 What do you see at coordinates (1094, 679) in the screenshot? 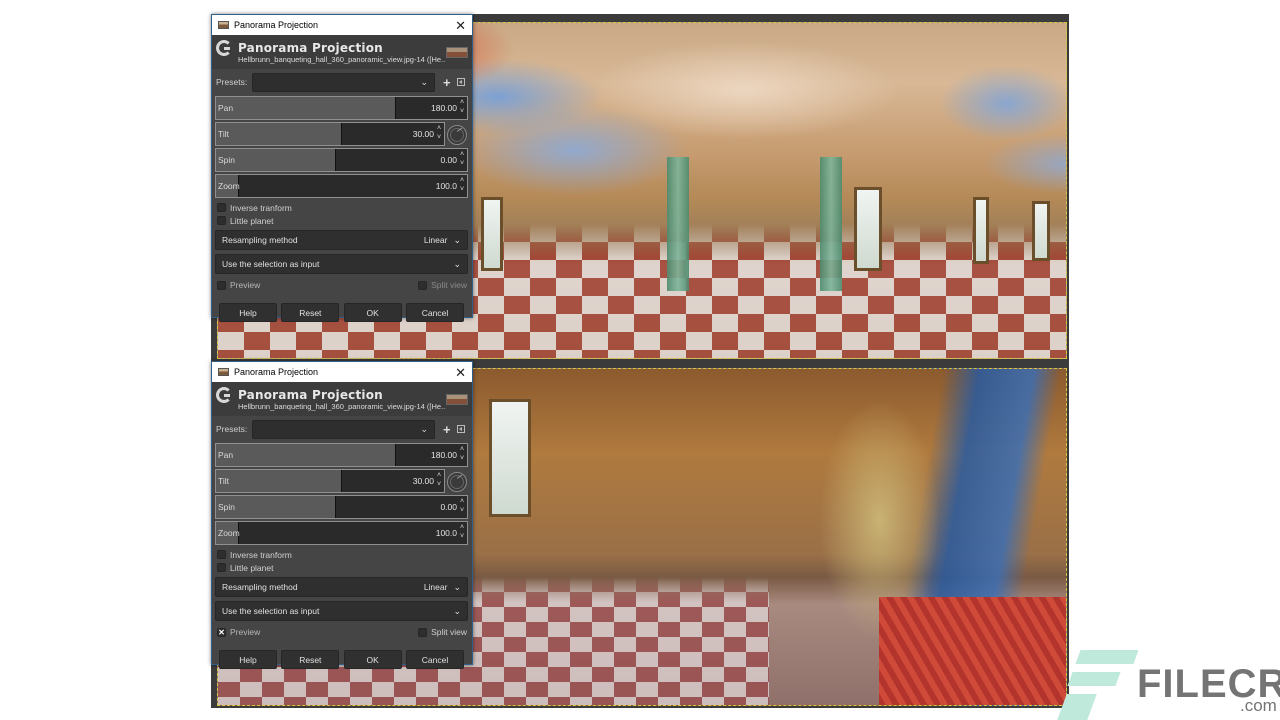
I see `watermark-logo-bar` at bounding box center [1094, 679].